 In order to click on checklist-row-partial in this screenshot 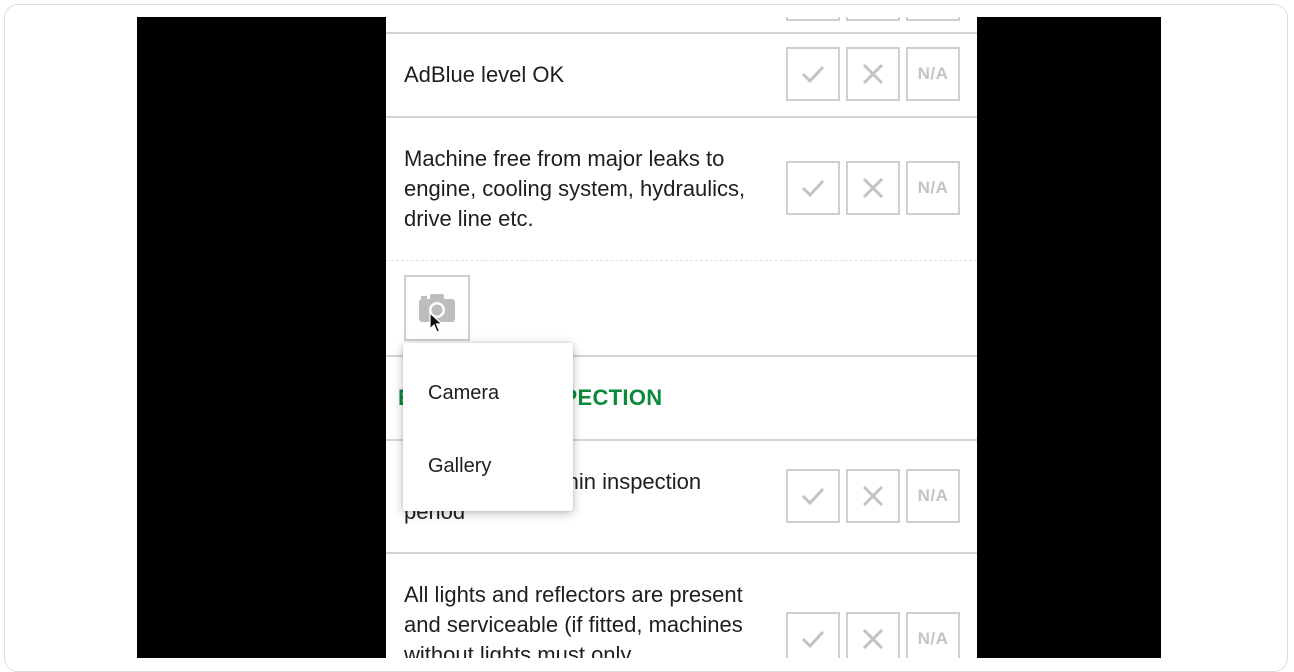, I will do `click(681, 25)`.